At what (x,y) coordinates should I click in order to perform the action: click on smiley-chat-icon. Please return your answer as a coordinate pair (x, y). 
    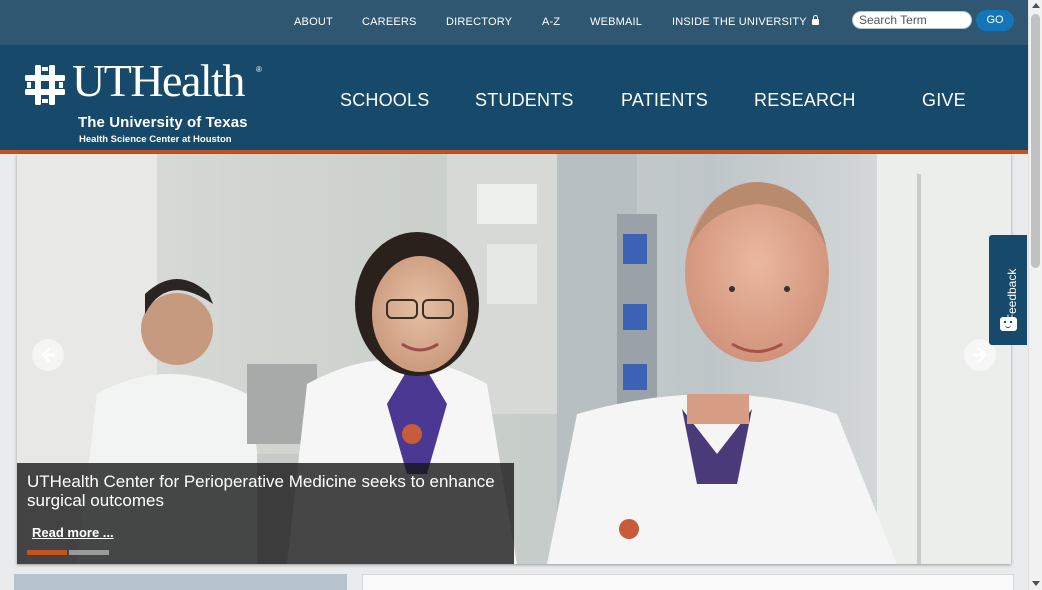
    Looking at the image, I should click on (1008, 324).